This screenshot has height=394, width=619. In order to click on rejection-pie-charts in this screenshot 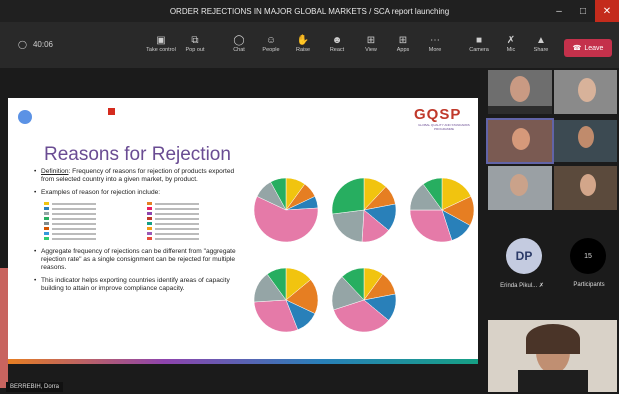, I will do `click(364, 255)`.